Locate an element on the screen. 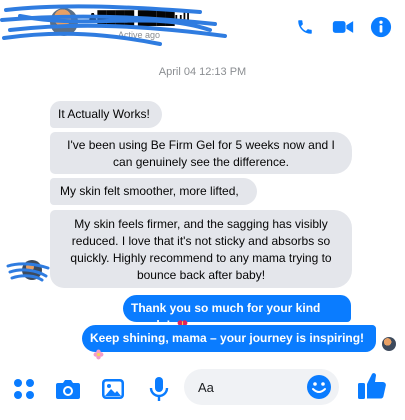  video-call-icon is located at coordinates (343, 27).